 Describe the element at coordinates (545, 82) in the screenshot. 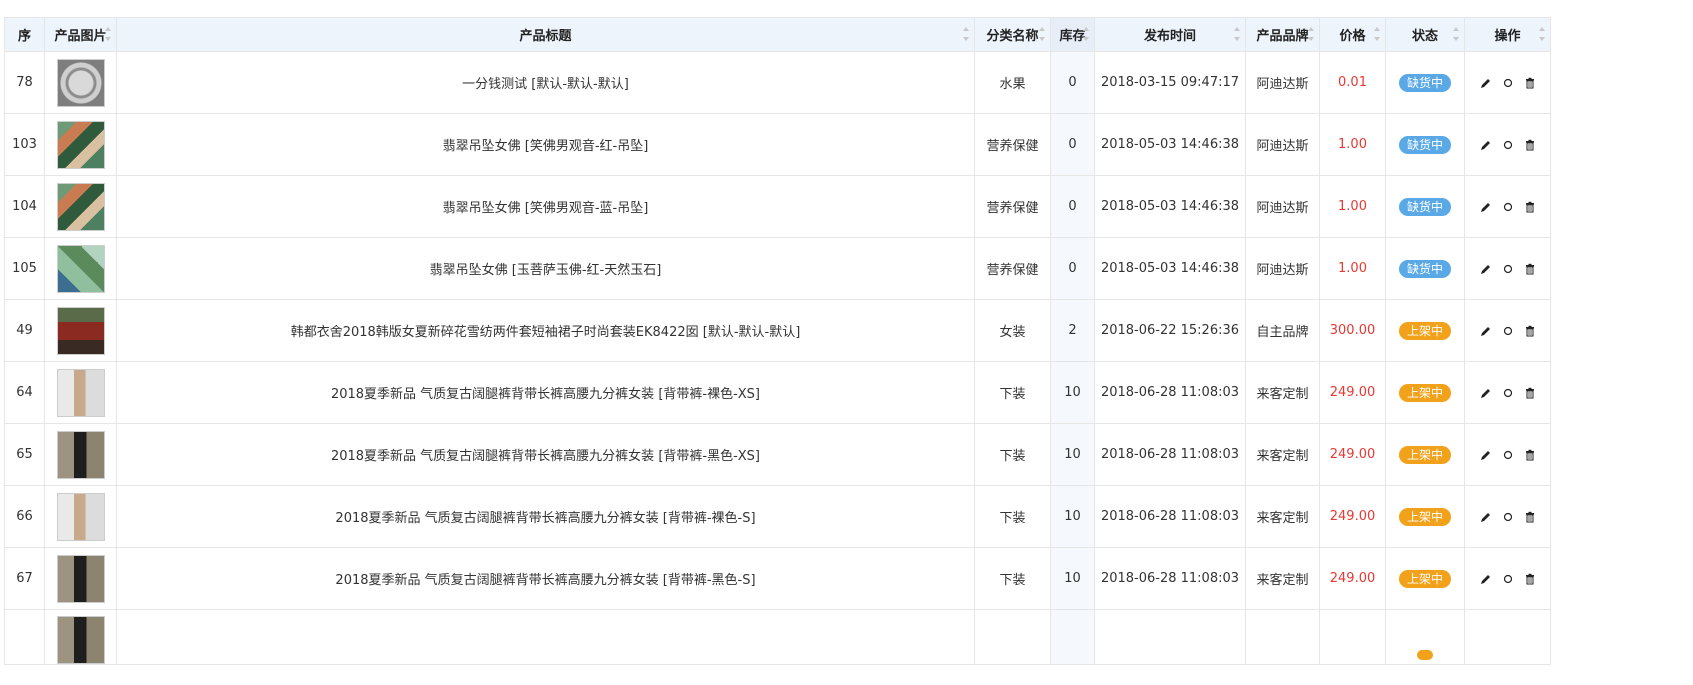

I see `product-title: 一分钱测试 [默认-默认-默认]` at that location.